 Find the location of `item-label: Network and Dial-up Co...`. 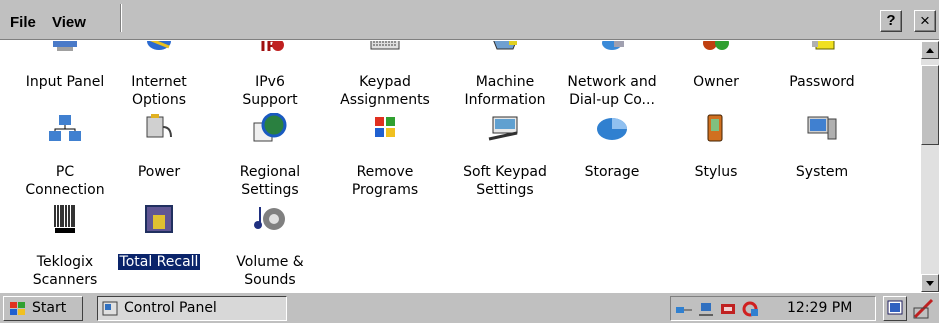

item-label: Network and Dial-up Co... is located at coordinates (612, 91).